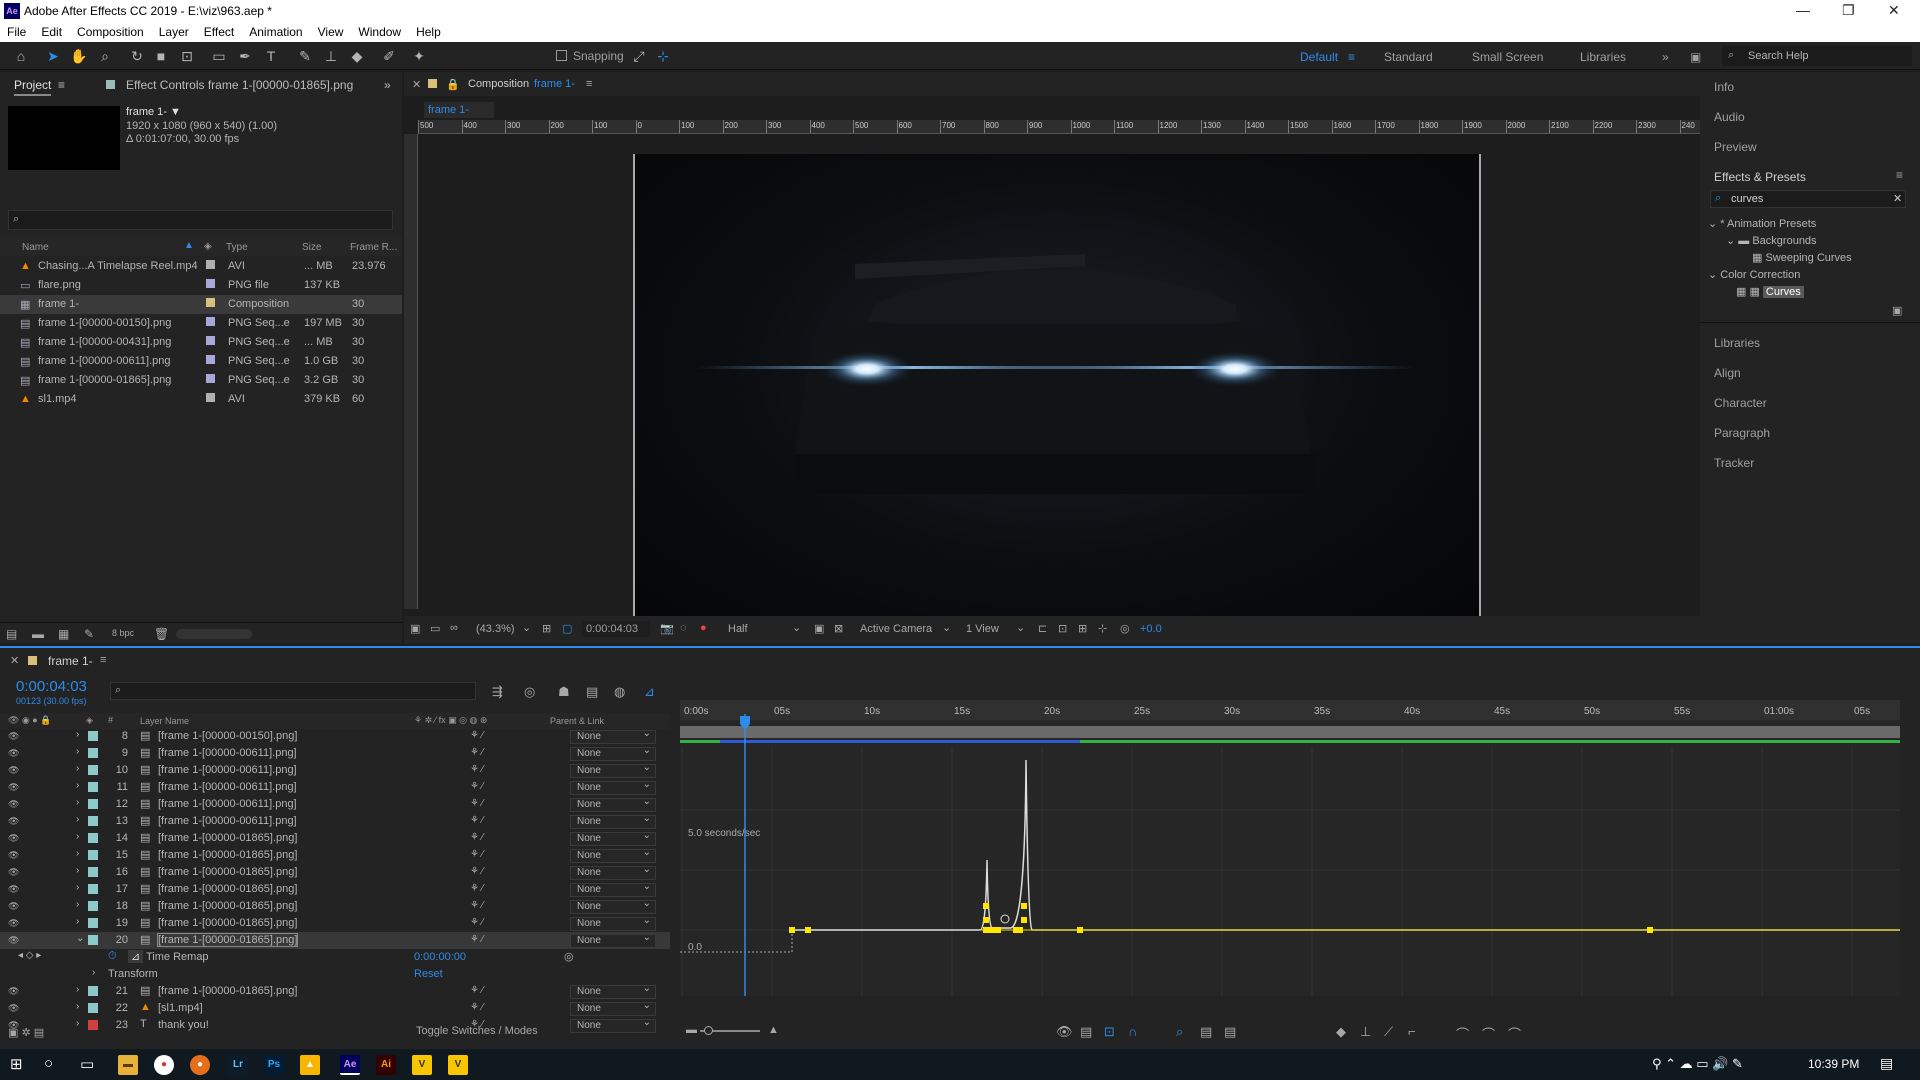 The image size is (1920, 1080). Describe the element at coordinates (271, 56) in the screenshot. I see `type-tool-icon: T` at that location.